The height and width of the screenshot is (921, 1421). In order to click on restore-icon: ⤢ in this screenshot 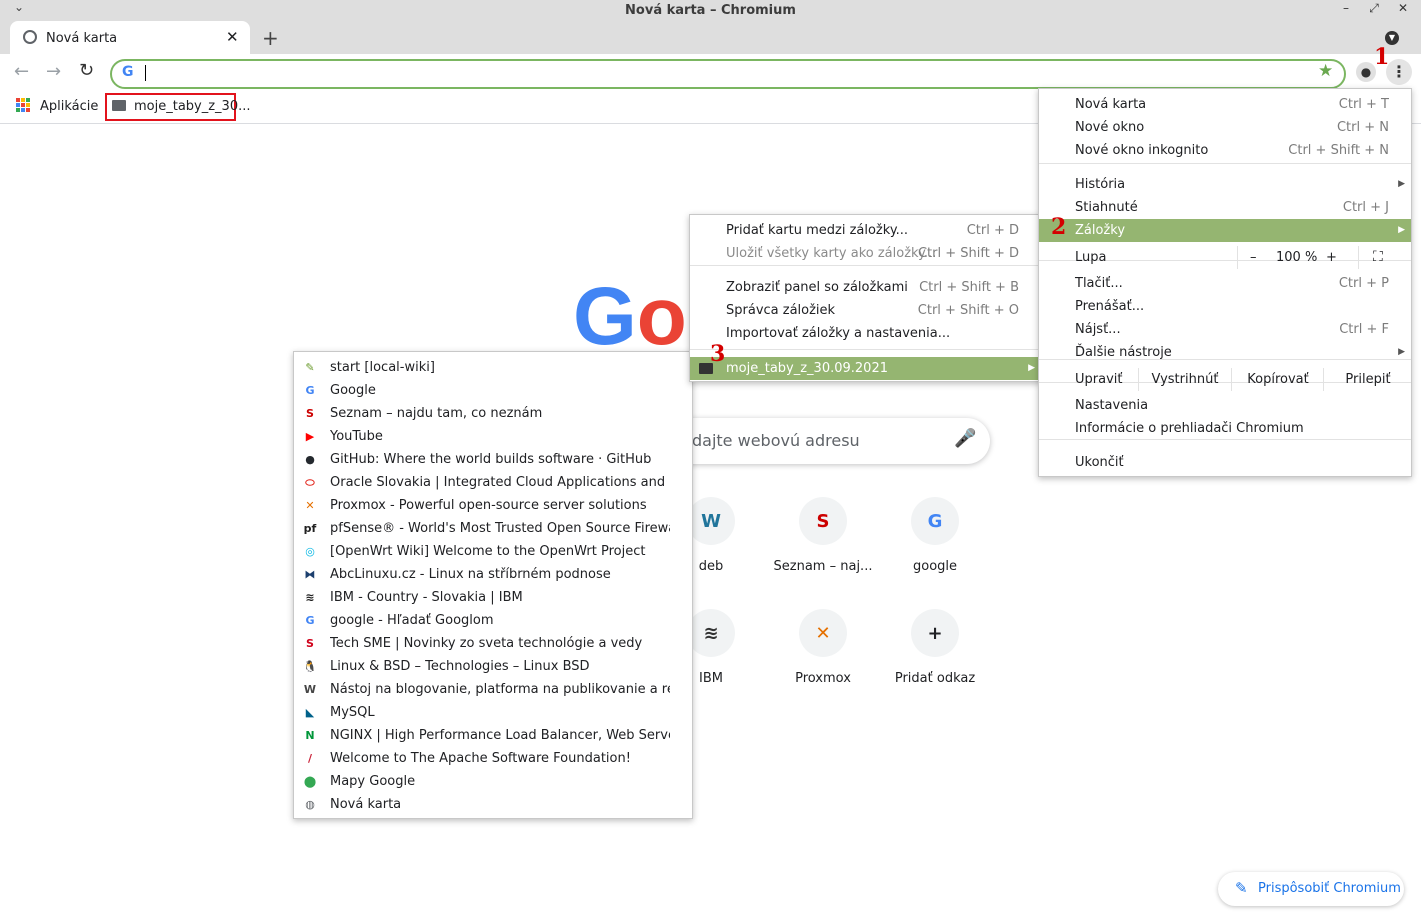, I will do `click(1374, 8)`.